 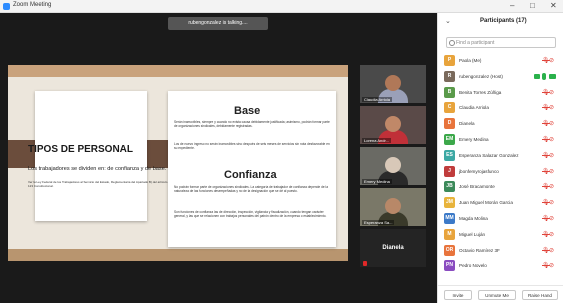 I want to click on close-button: ✕, so click(x=553, y=6).